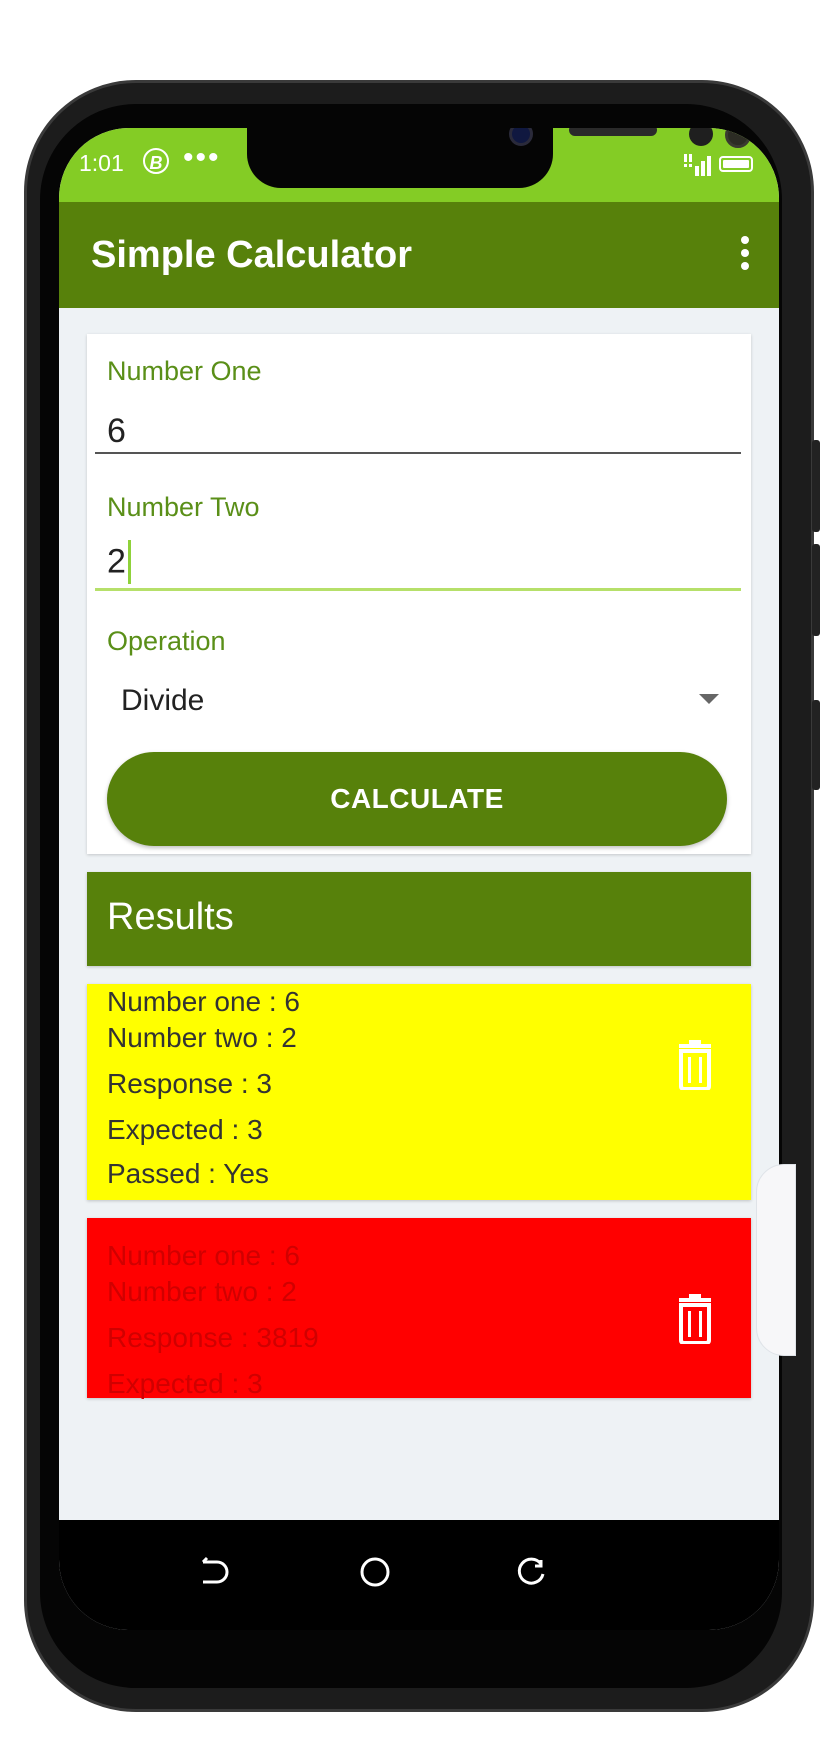 The width and height of the screenshot is (840, 1760). I want to click on battery-icon, so click(736, 164).